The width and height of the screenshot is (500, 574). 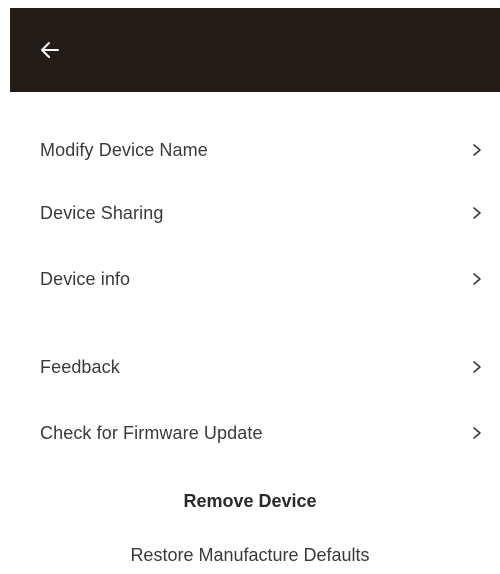 What do you see at coordinates (265, 213) in the screenshot?
I see `menu-item-device-sharing: Device Sharing` at bounding box center [265, 213].